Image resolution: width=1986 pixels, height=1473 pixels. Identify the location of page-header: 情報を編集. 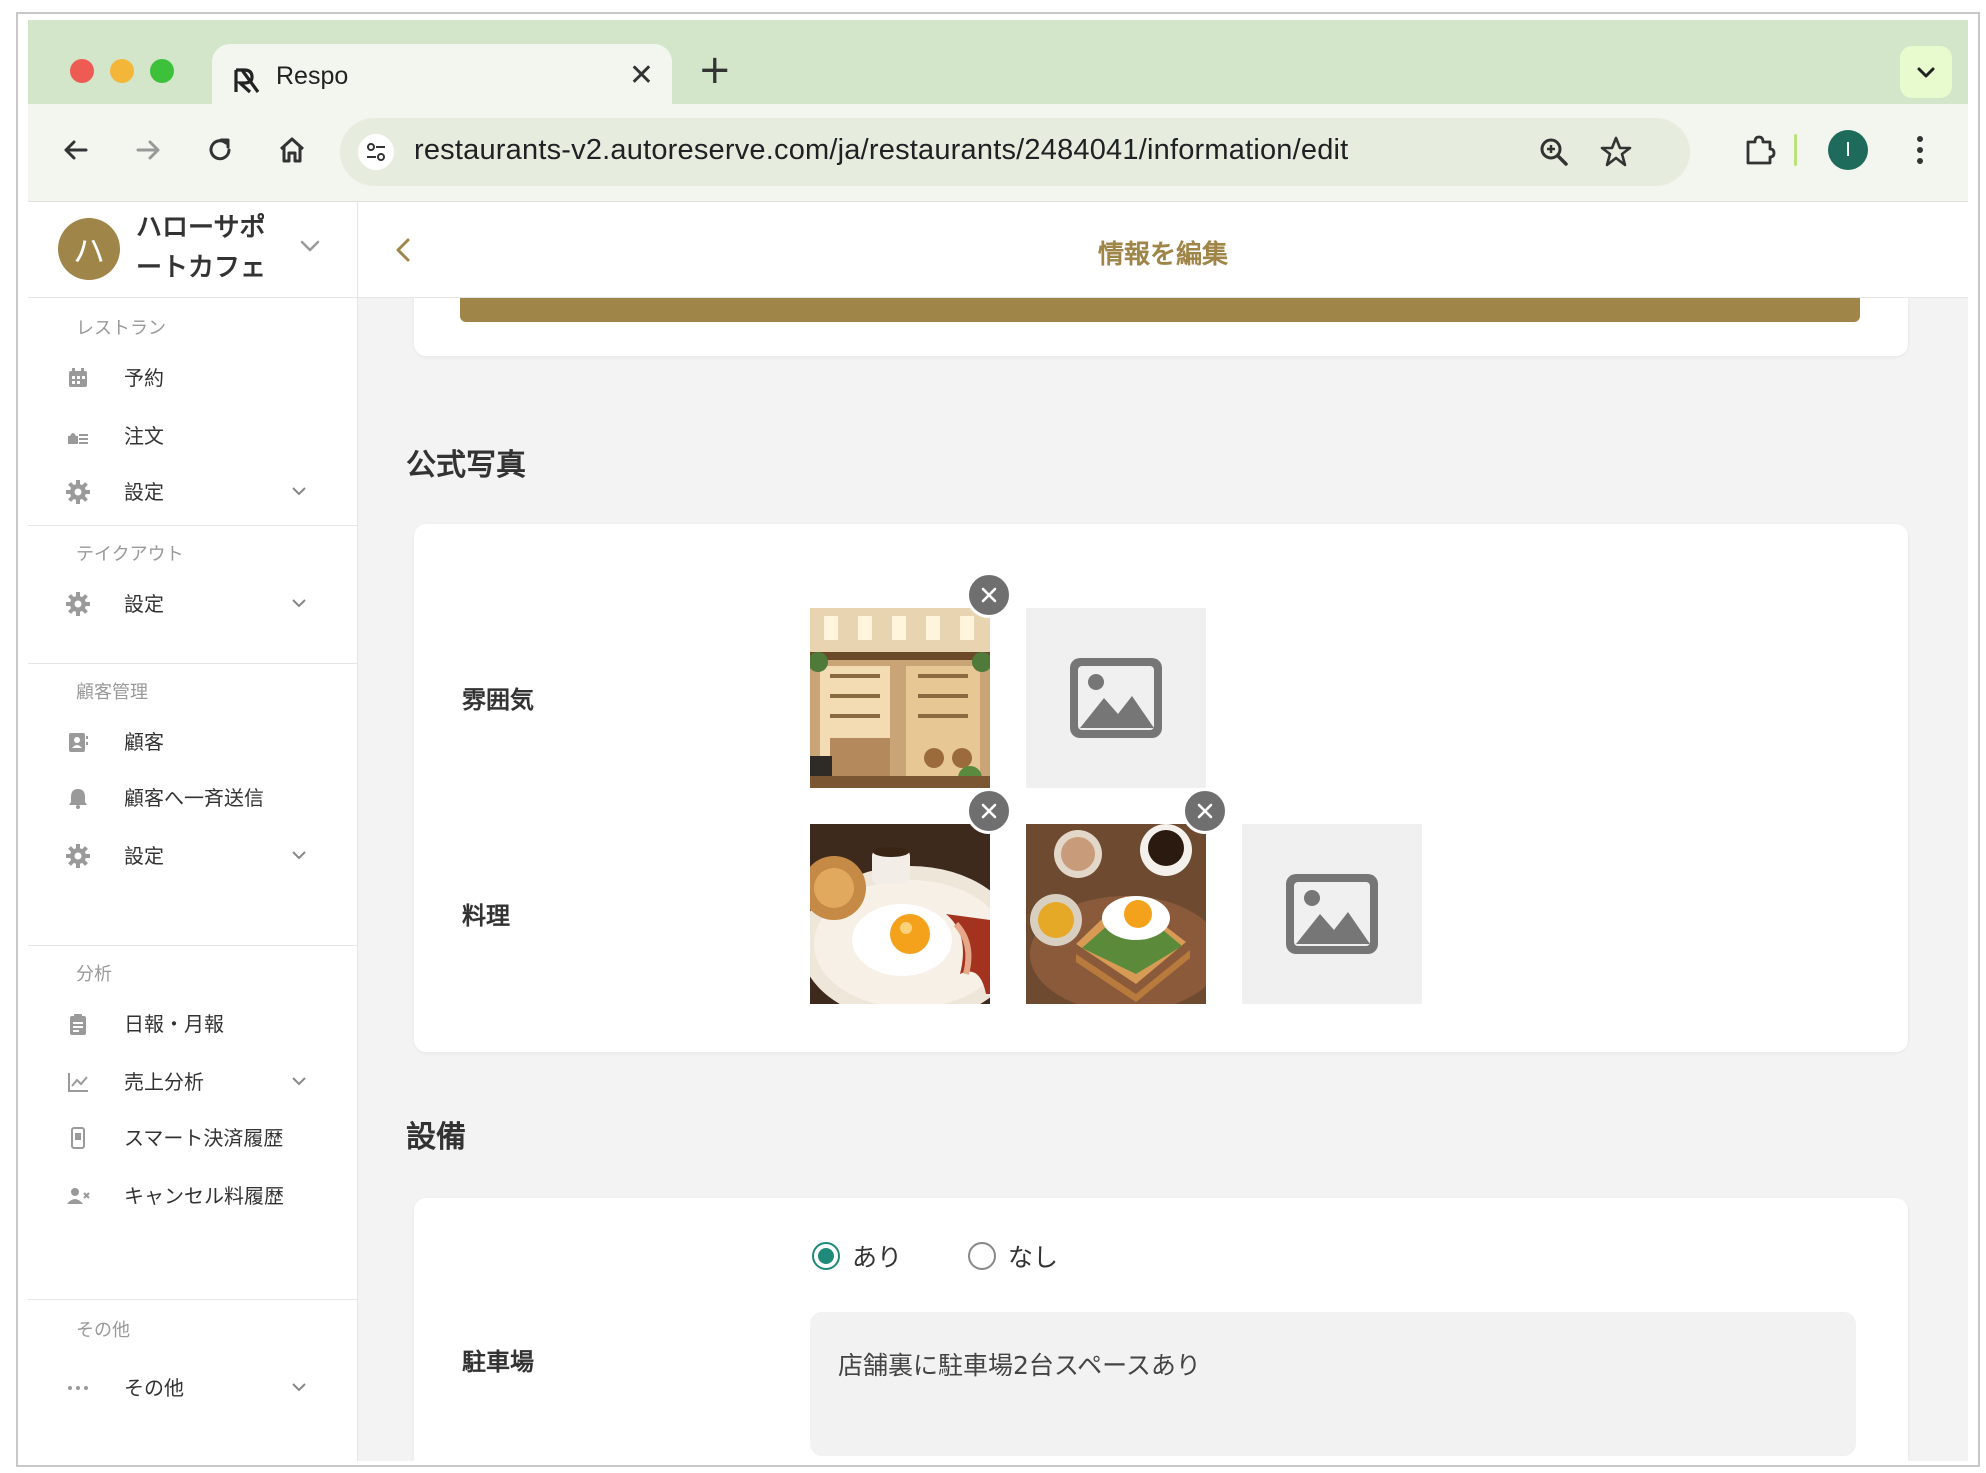
(1163, 250).